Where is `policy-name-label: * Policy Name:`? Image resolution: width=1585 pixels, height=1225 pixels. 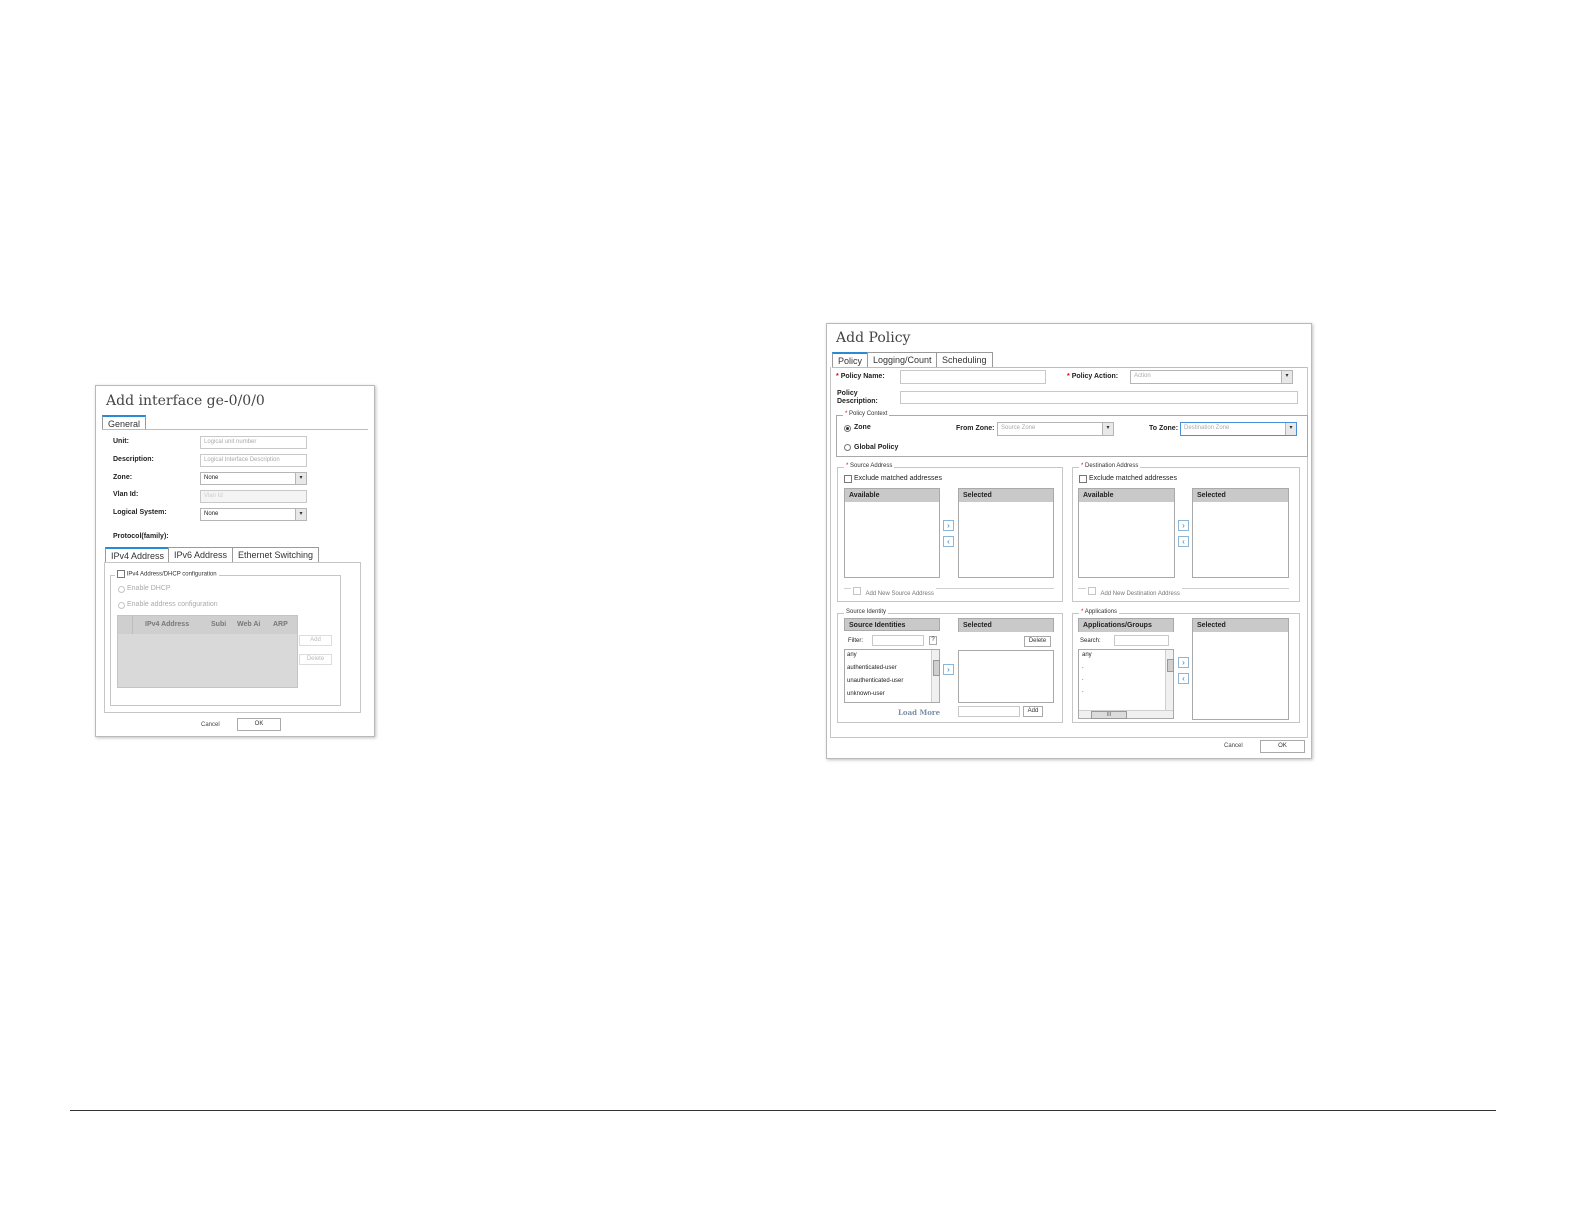 policy-name-label: * Policy Name: is located at coordinates (860, 376).